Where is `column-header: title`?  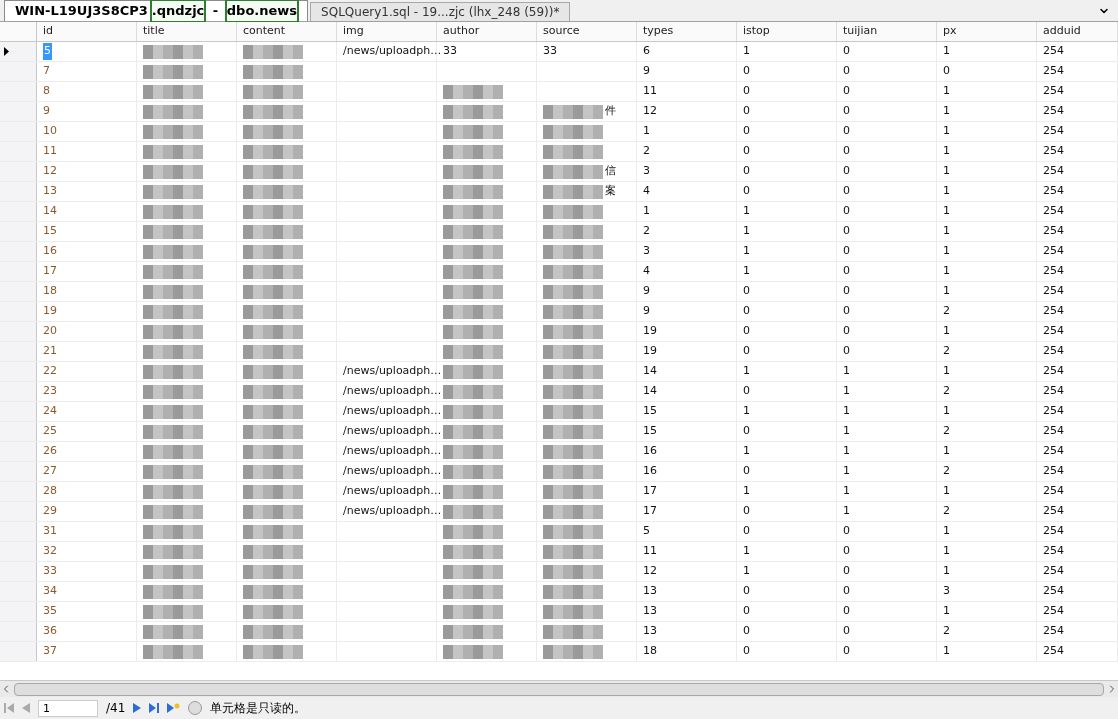
column-header: title is located at coordinates (187, 31).